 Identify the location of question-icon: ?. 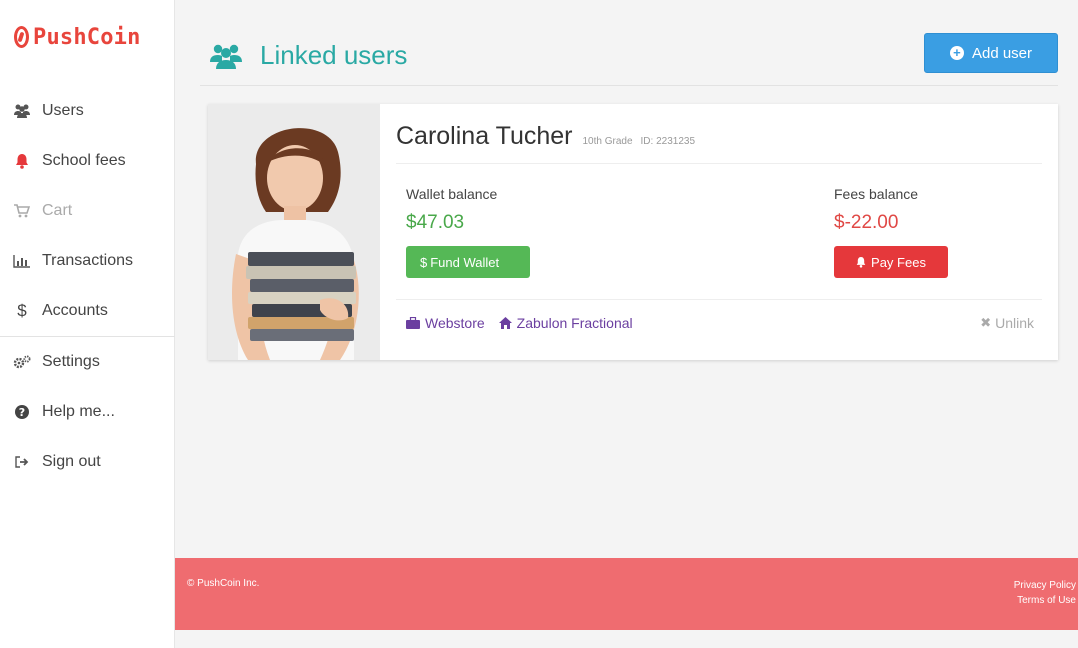
(22, 412).